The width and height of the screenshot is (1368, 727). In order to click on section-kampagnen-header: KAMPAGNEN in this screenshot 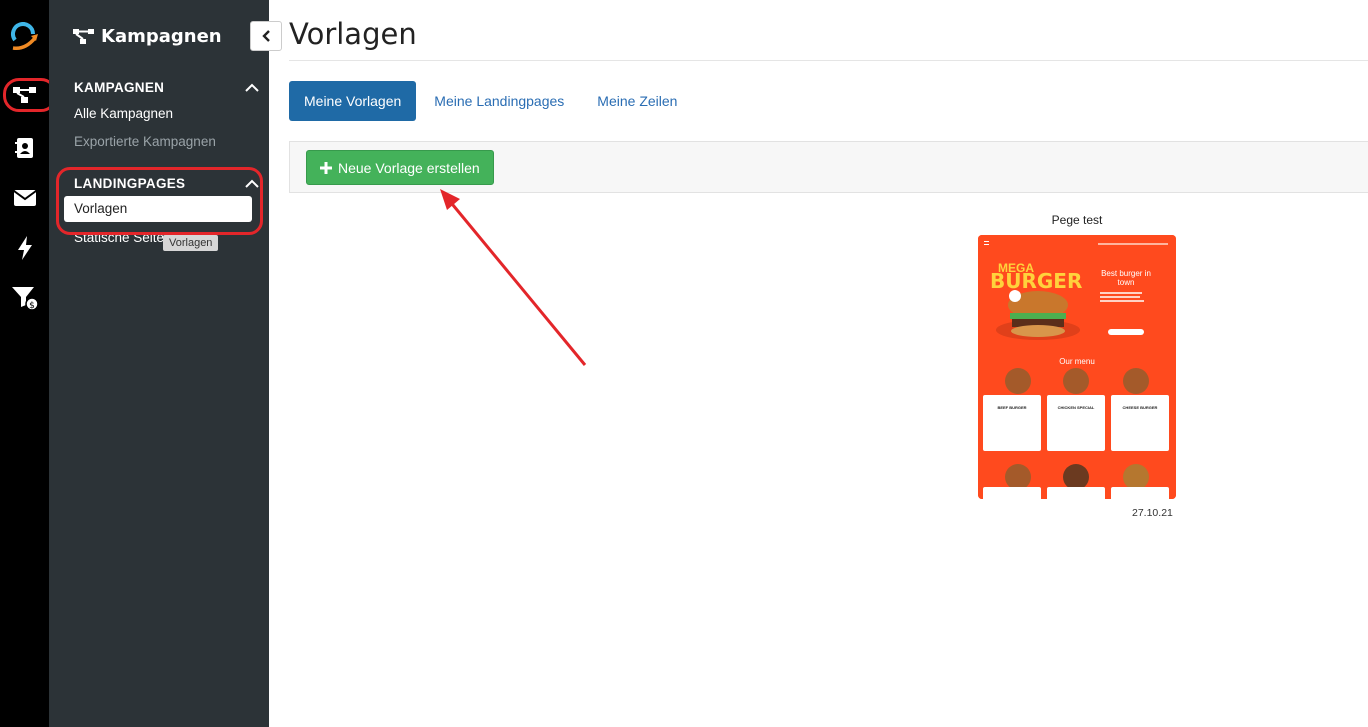, I will do `click(166, 87)`.